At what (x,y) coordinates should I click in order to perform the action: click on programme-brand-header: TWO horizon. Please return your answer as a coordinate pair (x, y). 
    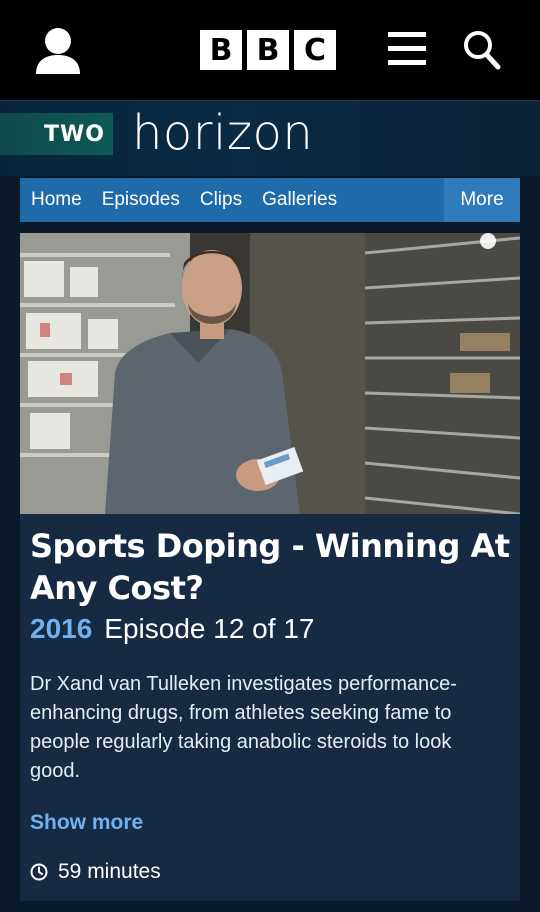
    Looking at the image, I should click on (270, 138).